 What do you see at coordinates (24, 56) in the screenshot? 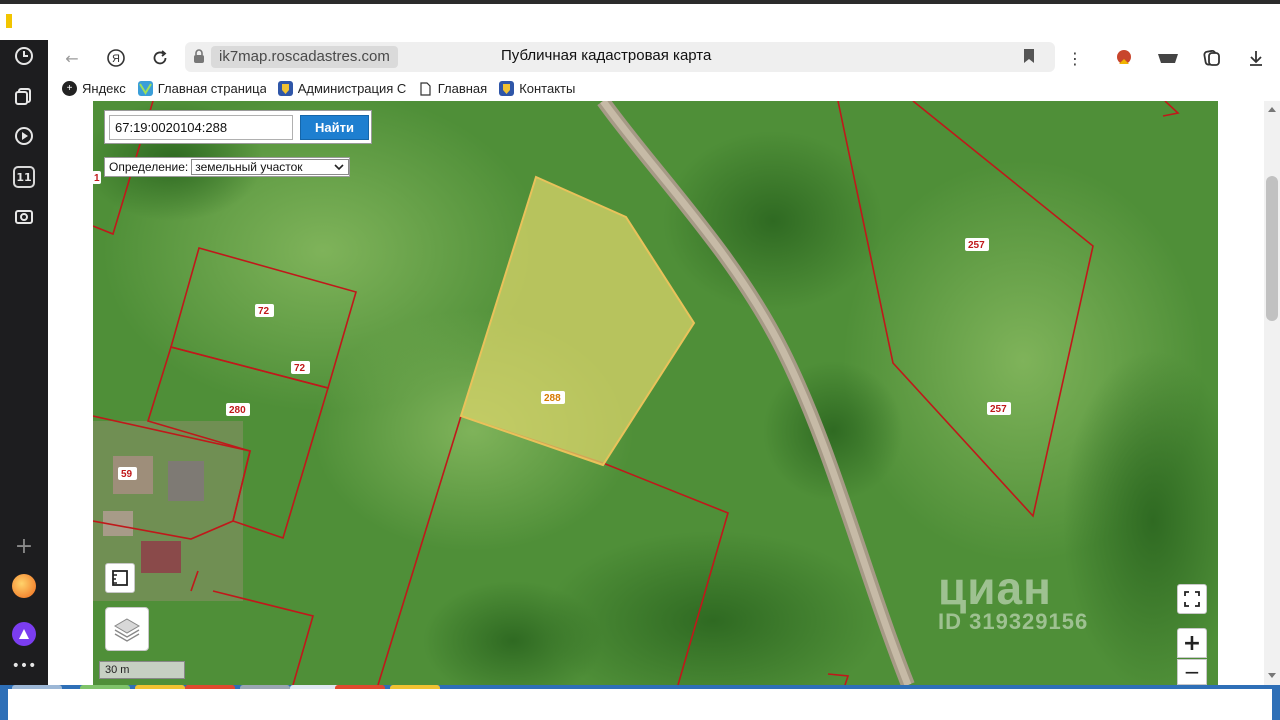
I see `history-clock-icon` at bounding box center [24, 56].